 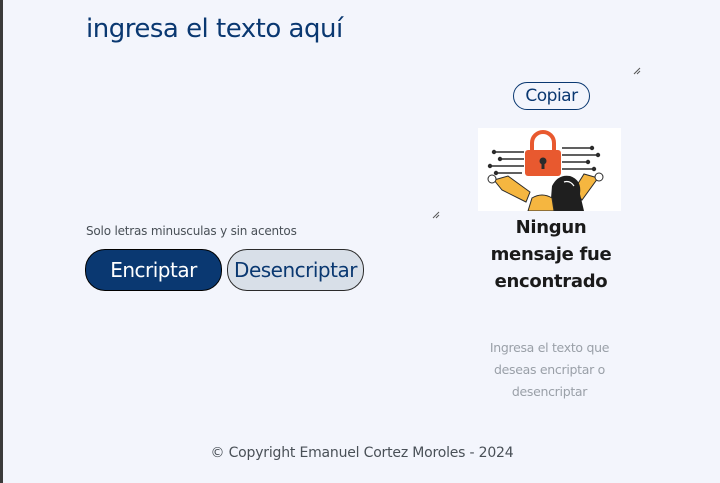 I want to click on decrypt-button: Desencriptar, so click(x=295, y=270).